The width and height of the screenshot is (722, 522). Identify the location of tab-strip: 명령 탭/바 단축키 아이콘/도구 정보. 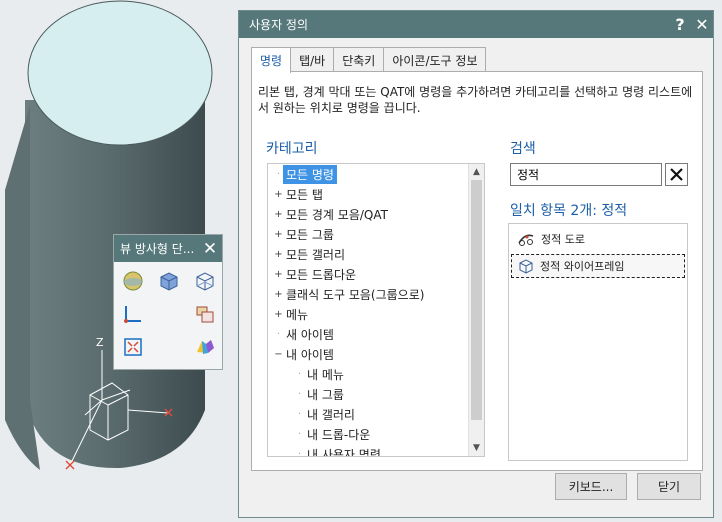
(369, 60).